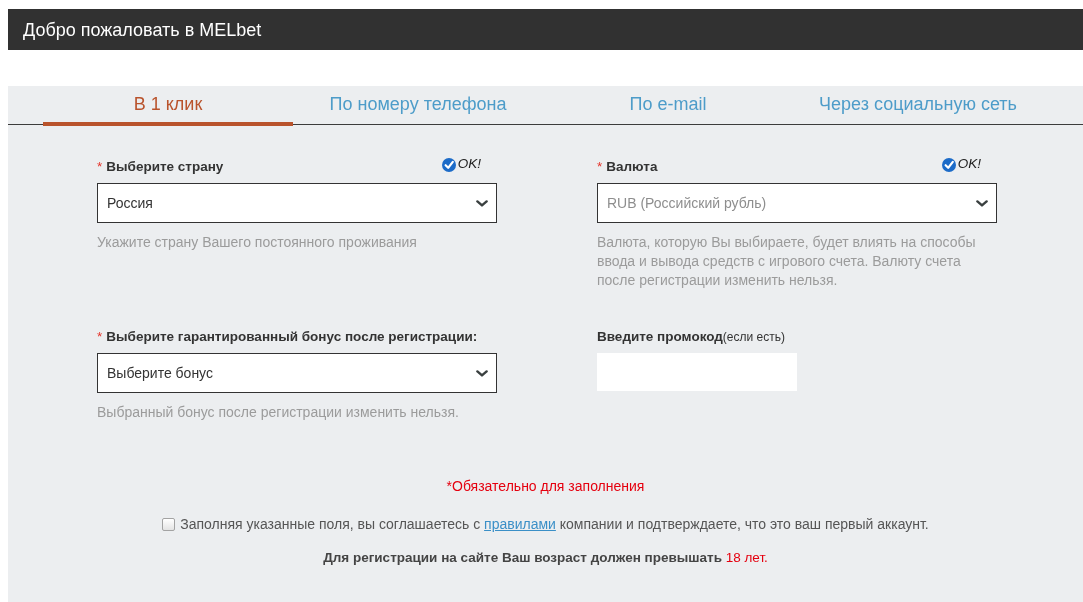 Image resolution: width=1083 pixels, height=602 pixels. I want to click on help-text: Выбранный бонус после регистрации изменить нельзя., so click(278, 412).